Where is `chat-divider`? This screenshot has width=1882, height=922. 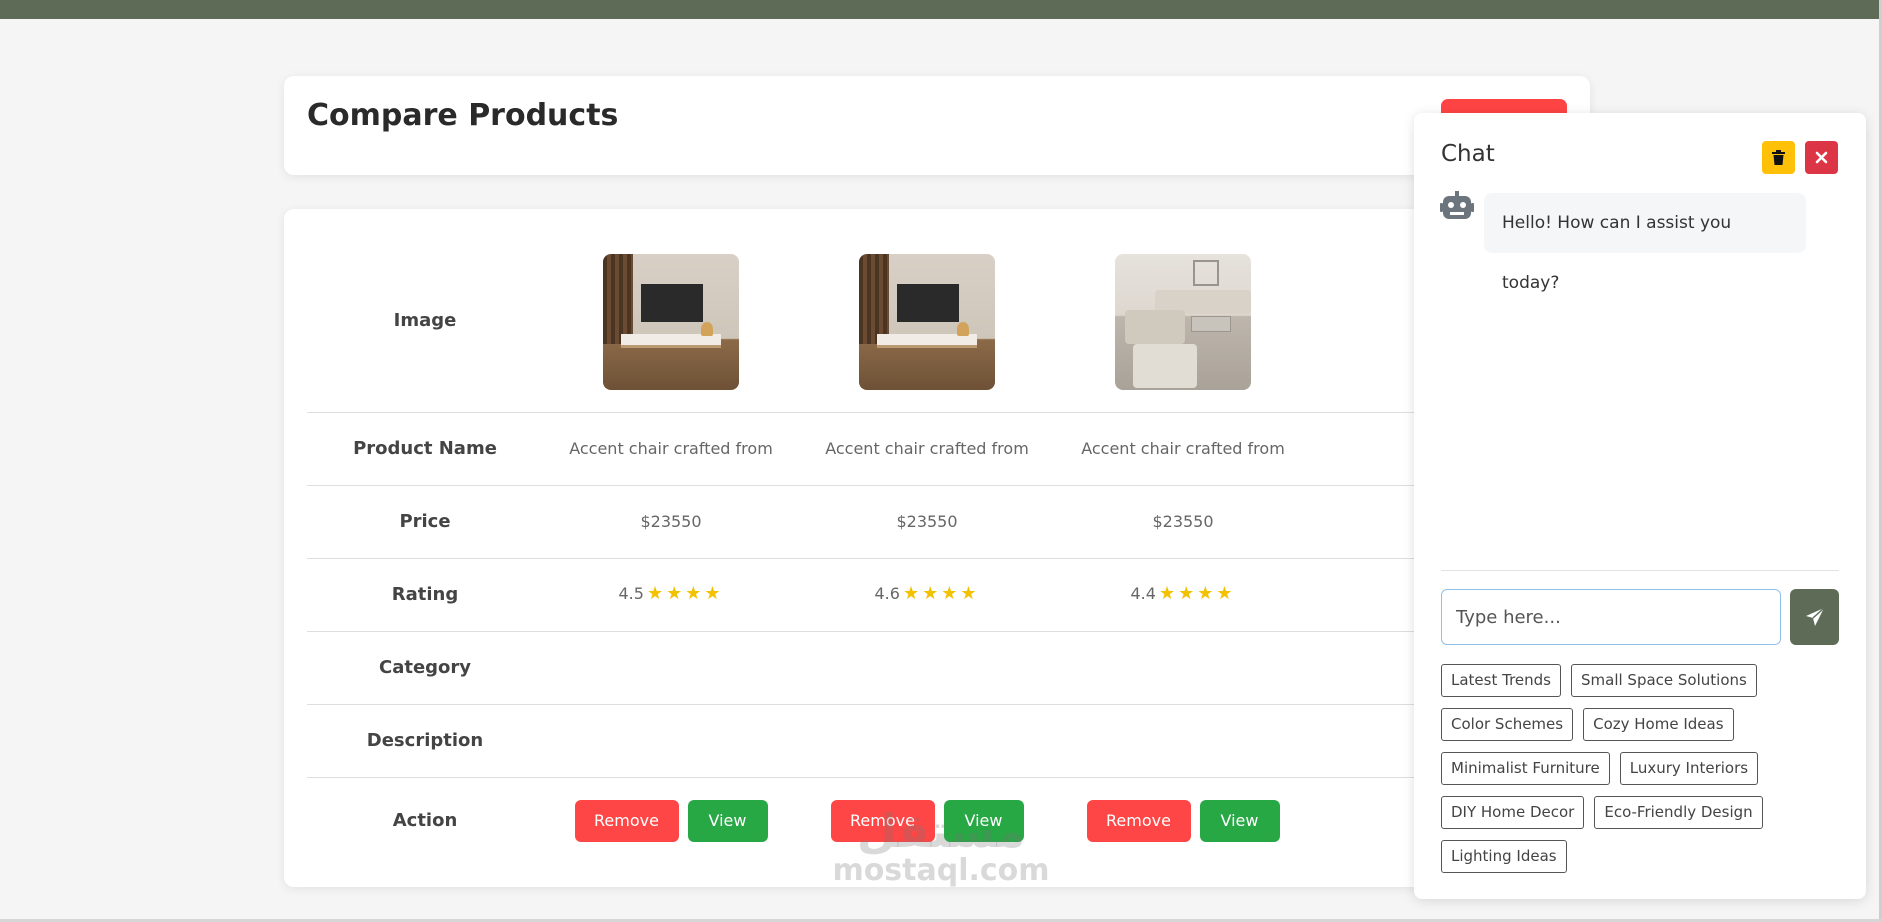 chat-divider is located at coordinates (1640, 570).